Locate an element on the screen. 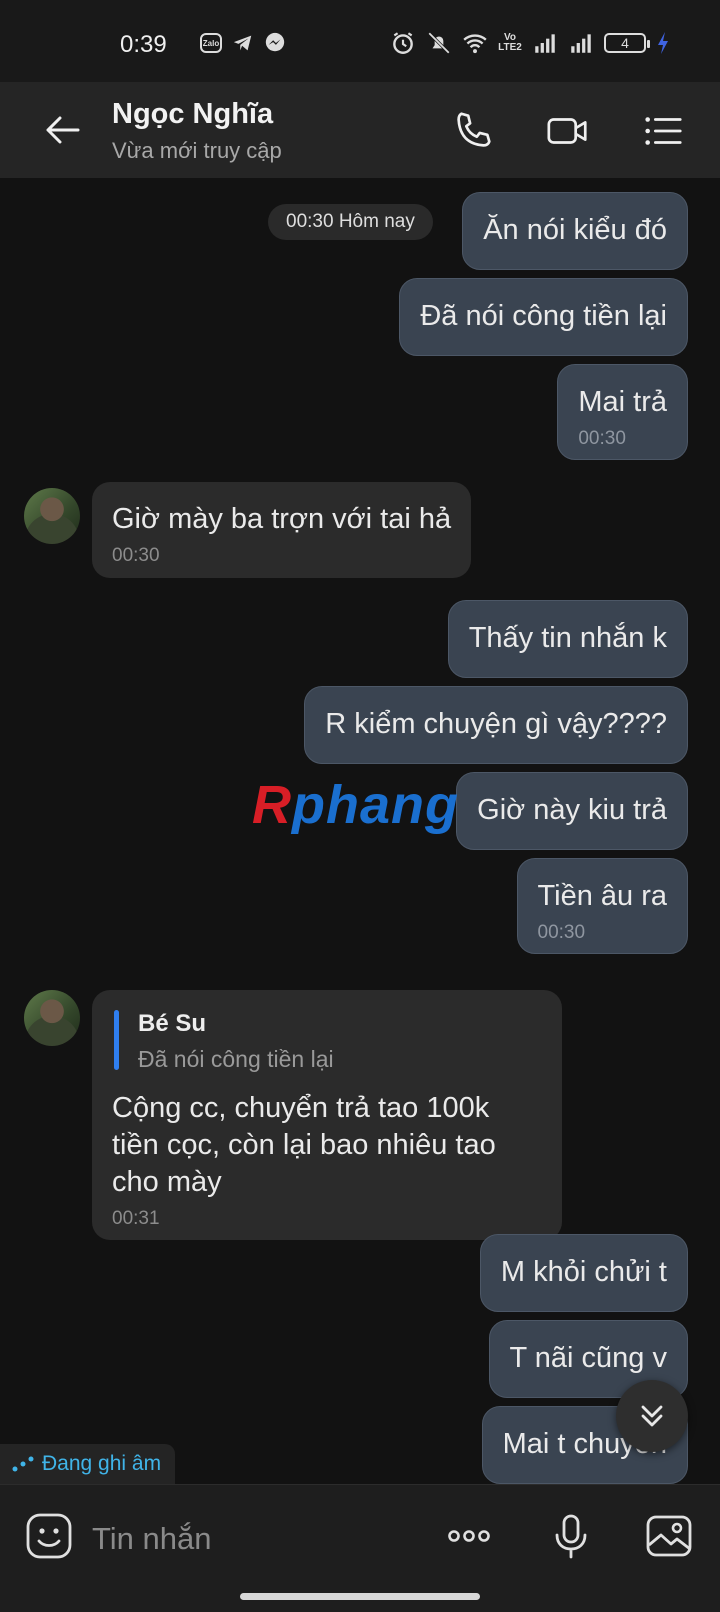 The image size is (720, 1612). message-bubble: Giờ mày ba trợn với tai hả 00:30 is located at coordinates (282, 530).